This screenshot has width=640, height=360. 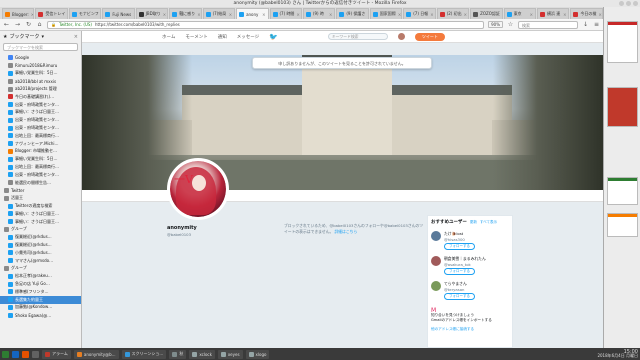 I want to click on taskbar-app: xlogo, so click(x=257, y=354).